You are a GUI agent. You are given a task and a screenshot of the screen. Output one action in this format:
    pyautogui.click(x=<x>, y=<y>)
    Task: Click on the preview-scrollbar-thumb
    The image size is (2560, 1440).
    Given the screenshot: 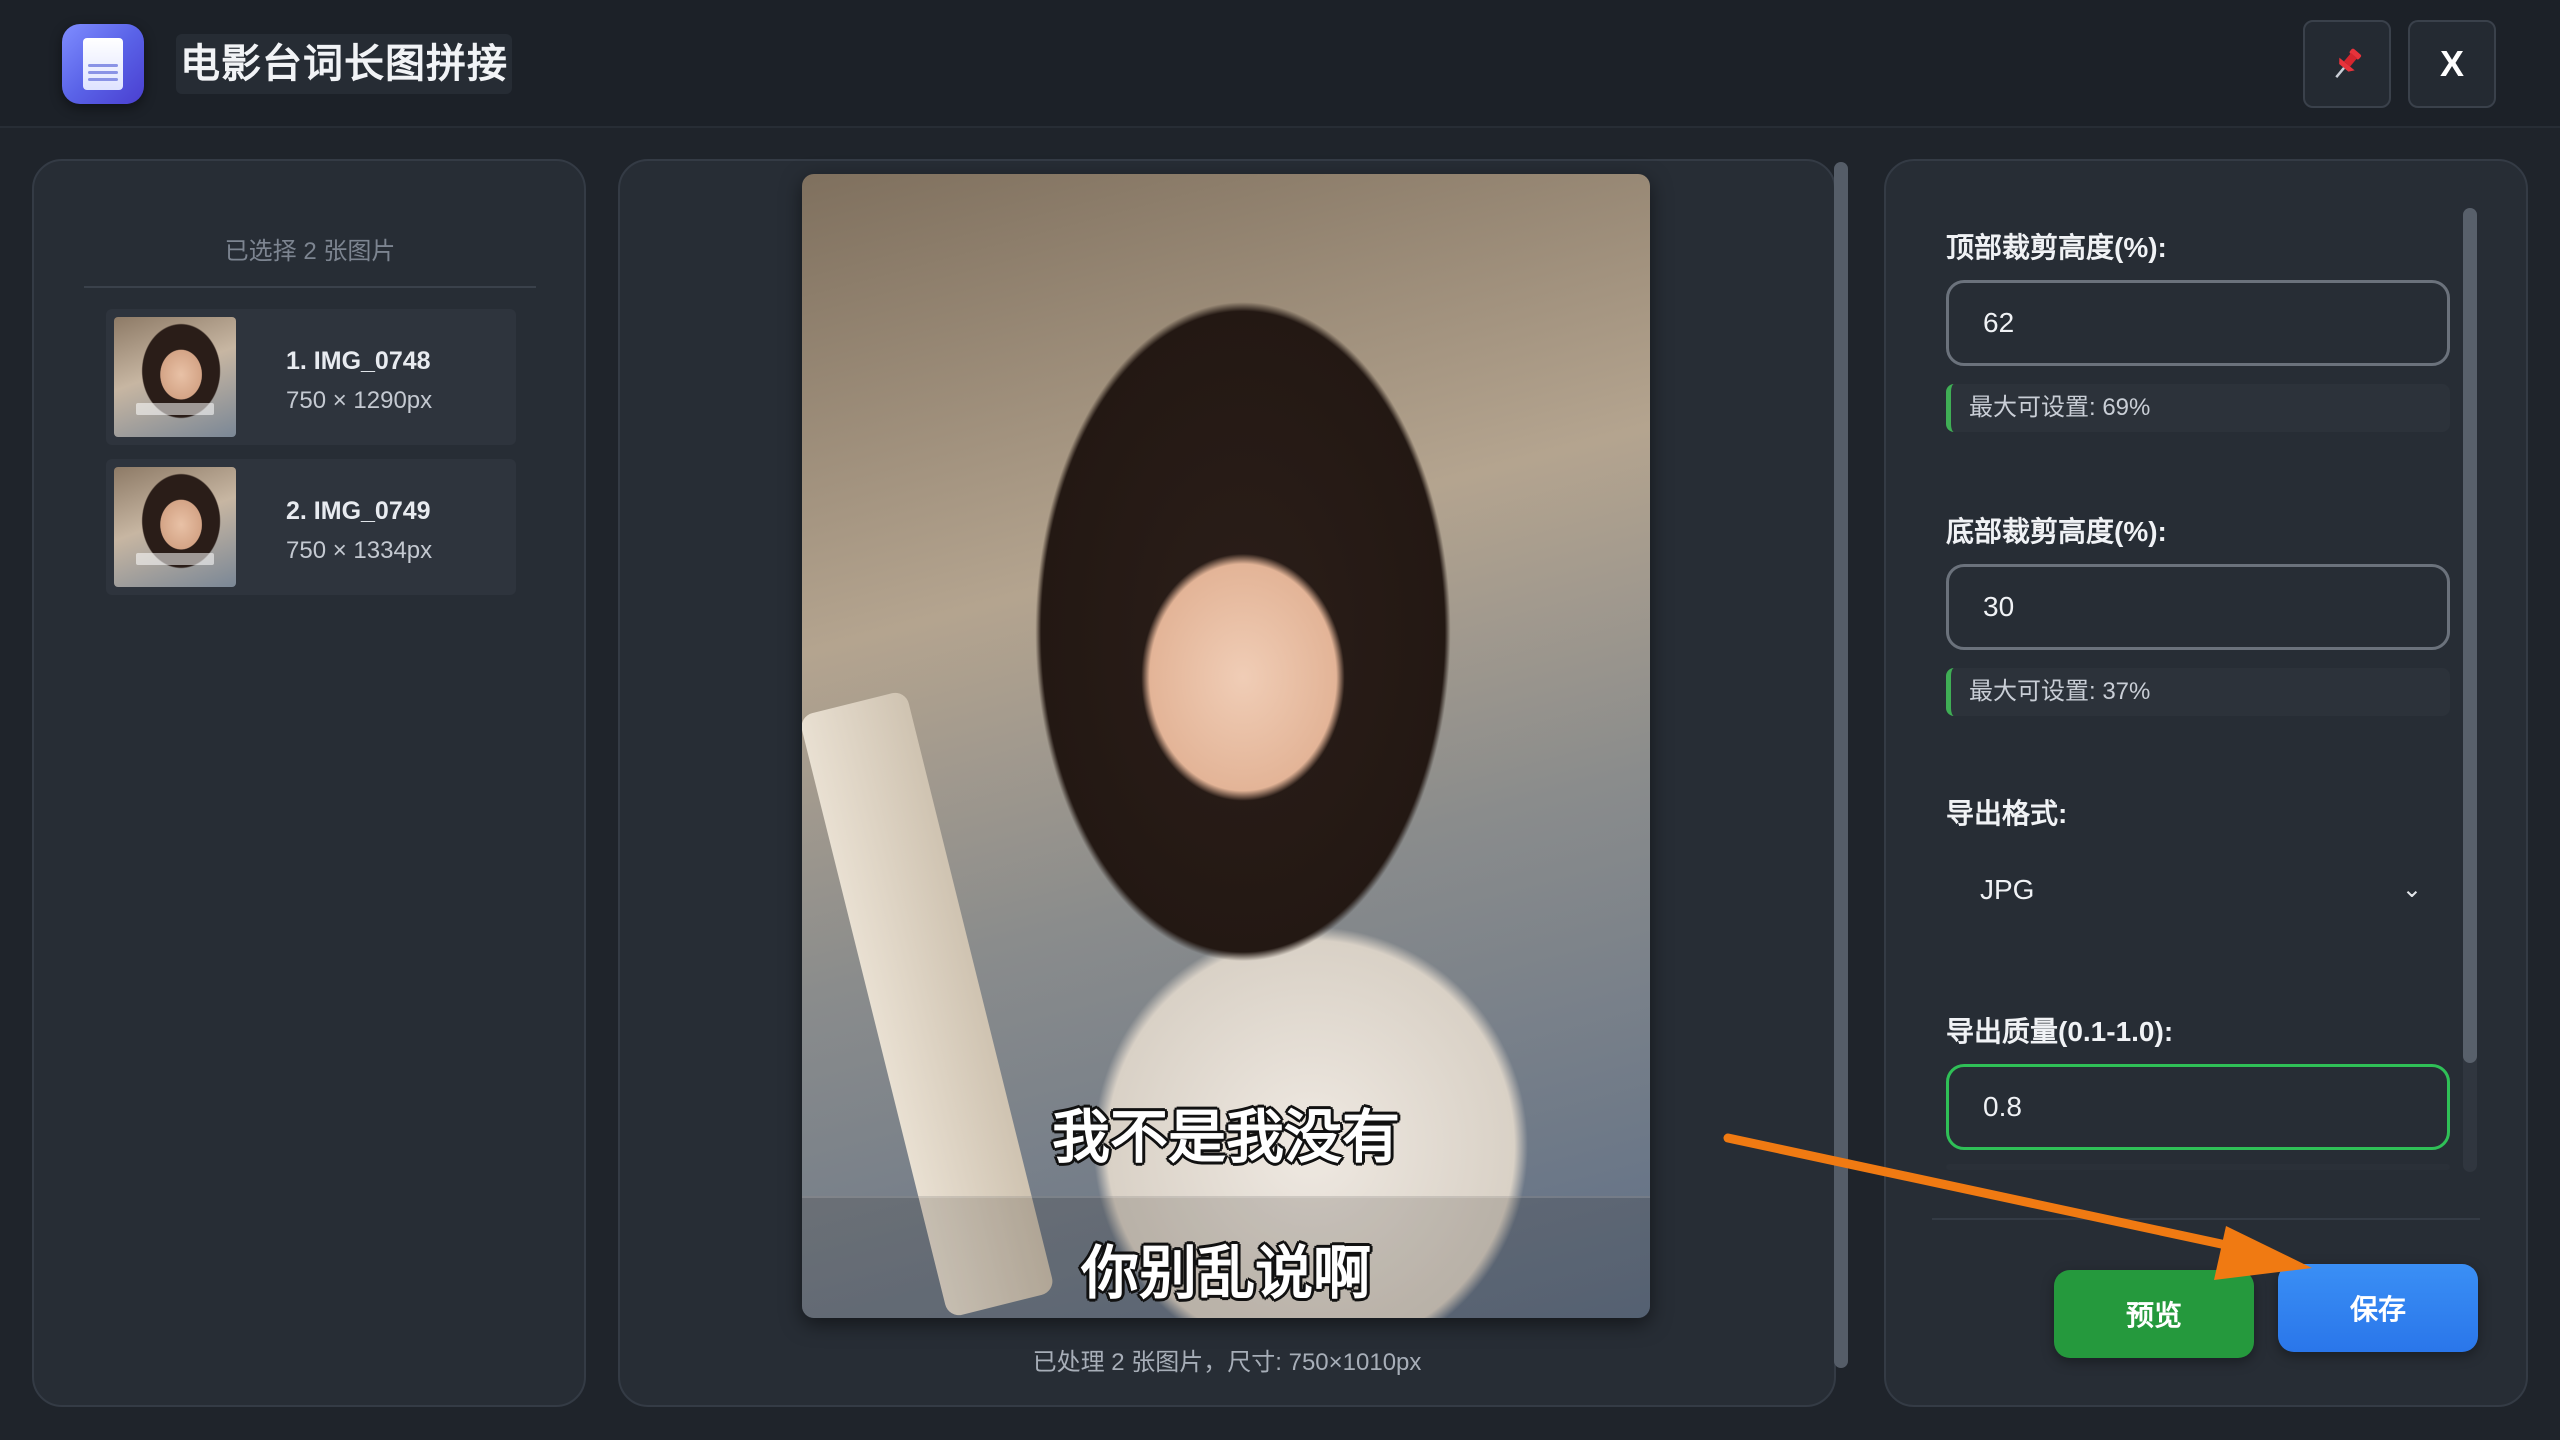 What is the action you would take?
    pyautogui.click(x=1841, y=765)
    